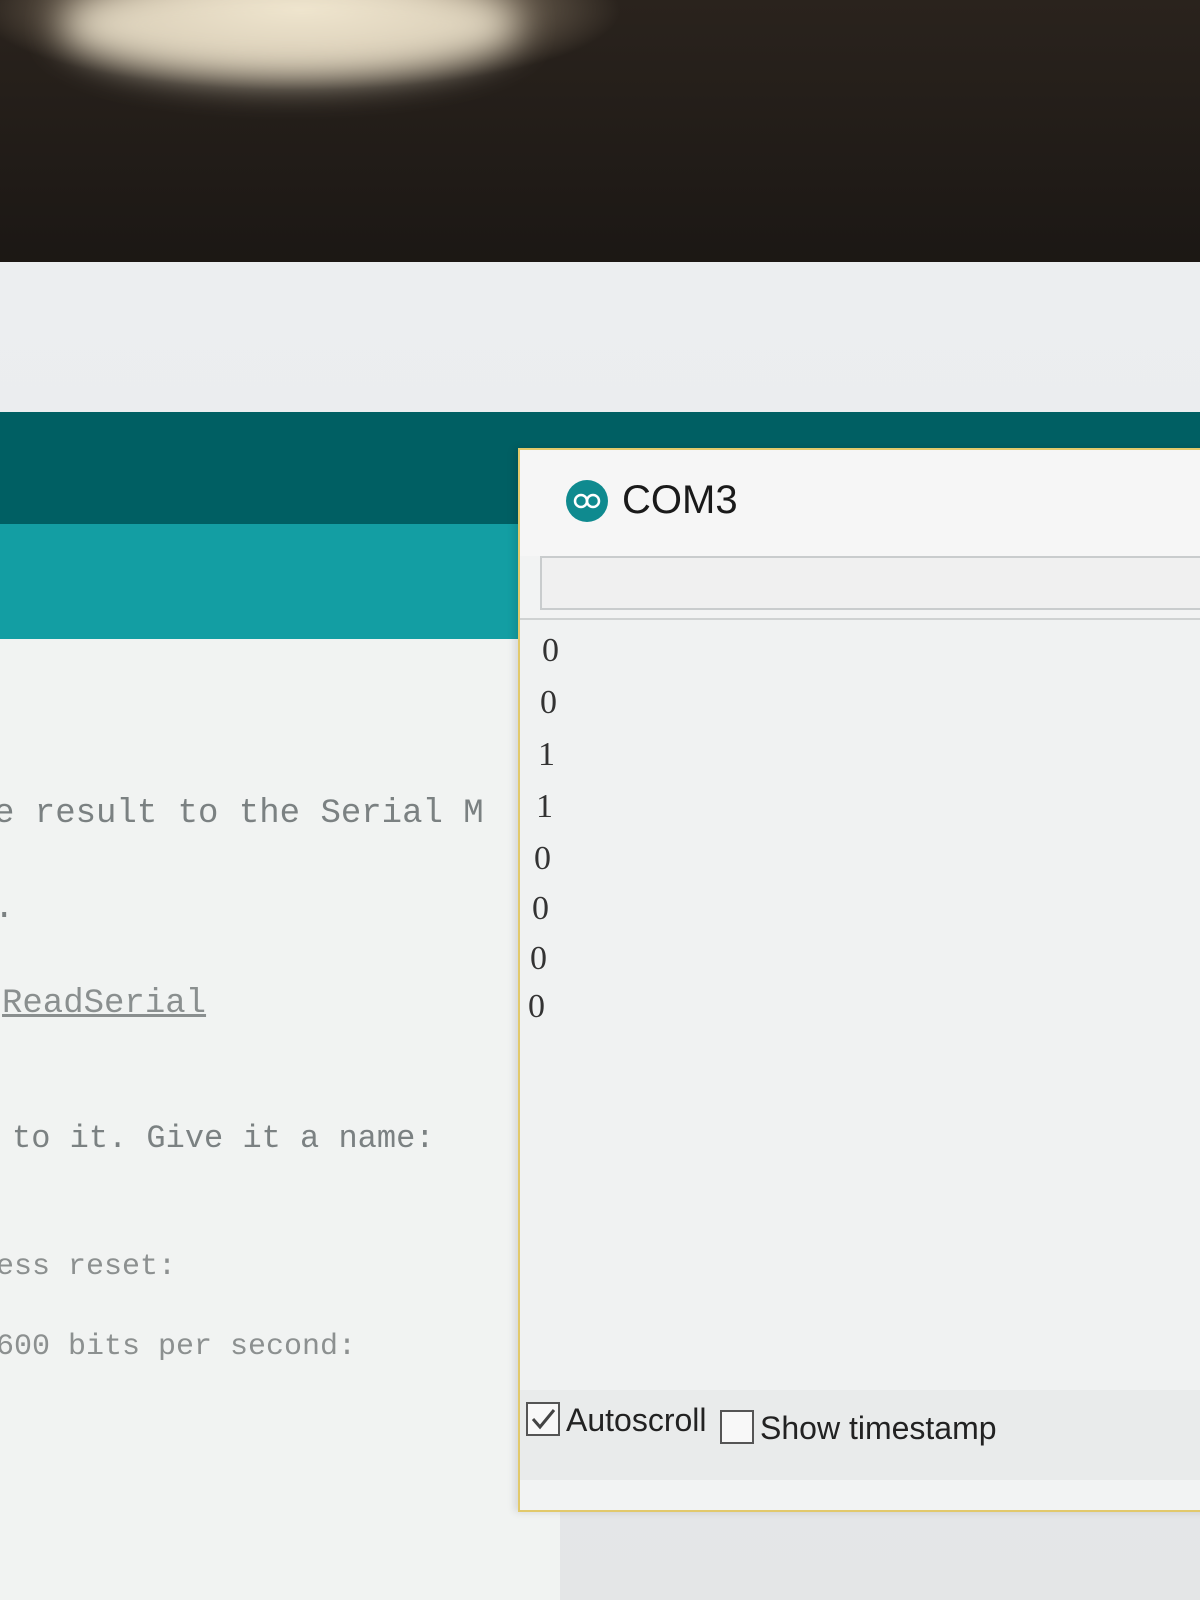 The width and height of the screenshot is (1200, 1600). I want to click on serial-options-bar: Autoscroll Show timestamp, so click(860, 1435).